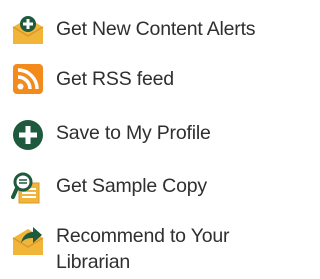 The image size is (320, 279). I want to click on get-rss-feed-link: Get RSS feed, so click(140, 81).